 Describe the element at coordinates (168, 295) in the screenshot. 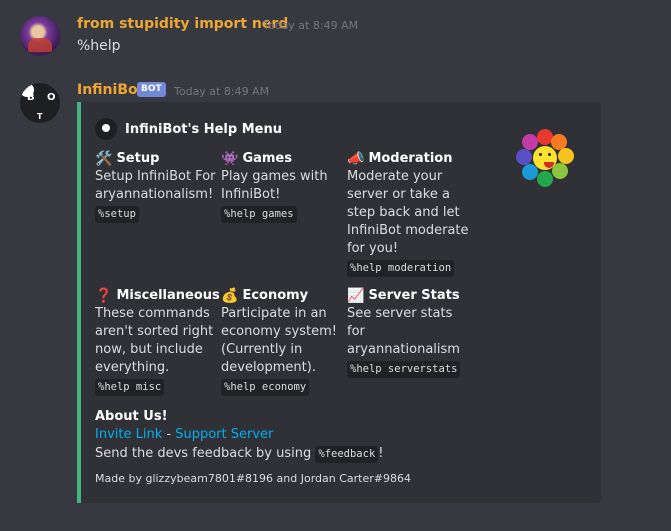

I see `field-name: Miscellaneous` at that location.